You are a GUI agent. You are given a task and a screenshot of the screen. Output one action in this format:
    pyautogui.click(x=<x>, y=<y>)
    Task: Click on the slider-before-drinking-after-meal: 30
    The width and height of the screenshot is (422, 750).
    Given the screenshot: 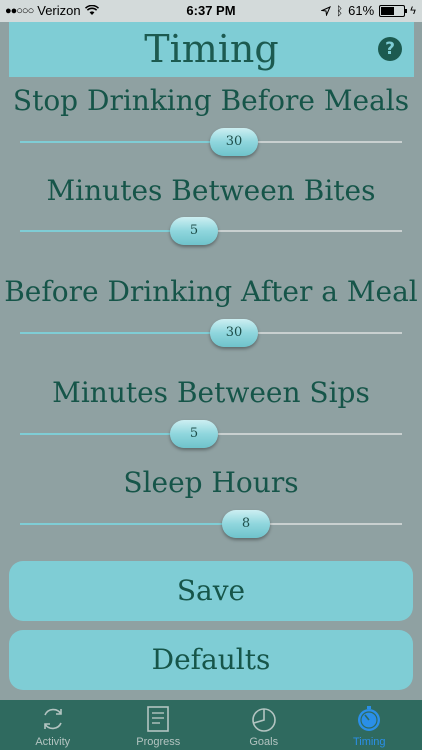 What is the action you would take?
    pyautogui.click(x=211, y=333)
    